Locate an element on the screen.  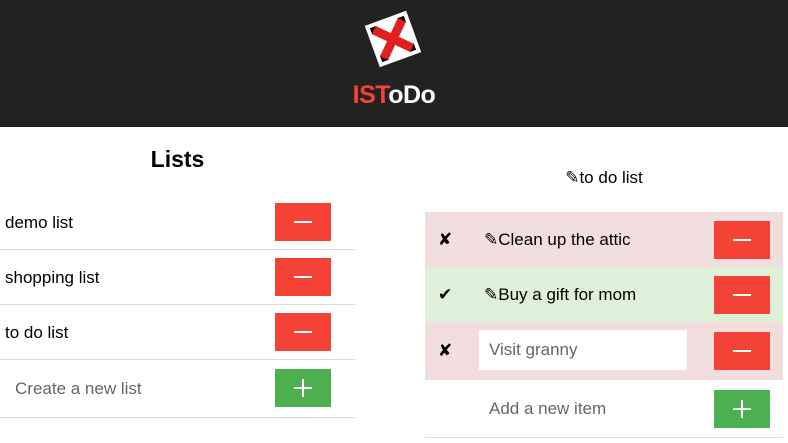
list-item: shopping list is located at coordinates (177, 277).